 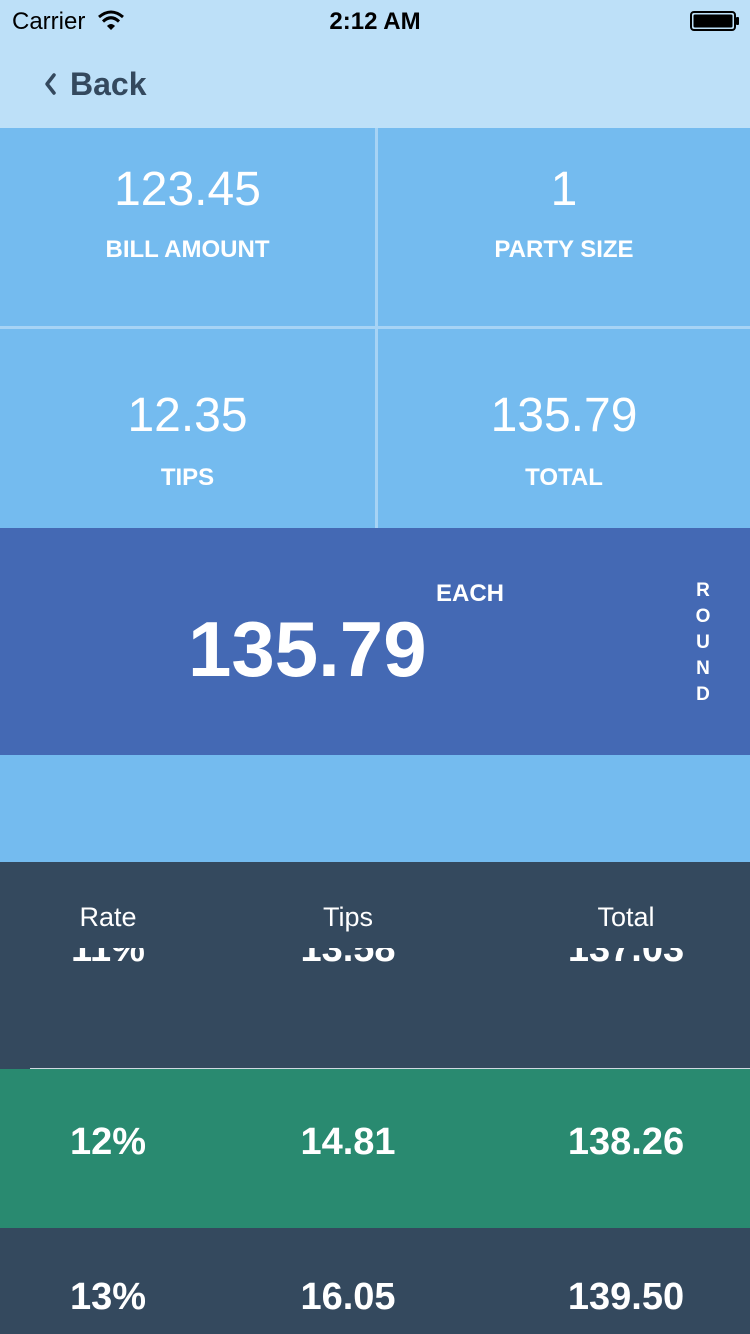 What do you see at coordinates (187, 227) in the screenshot?
I see `bill-amount-cell: 123.45 BILL AMOUNT` at bounding box center [187, 227].